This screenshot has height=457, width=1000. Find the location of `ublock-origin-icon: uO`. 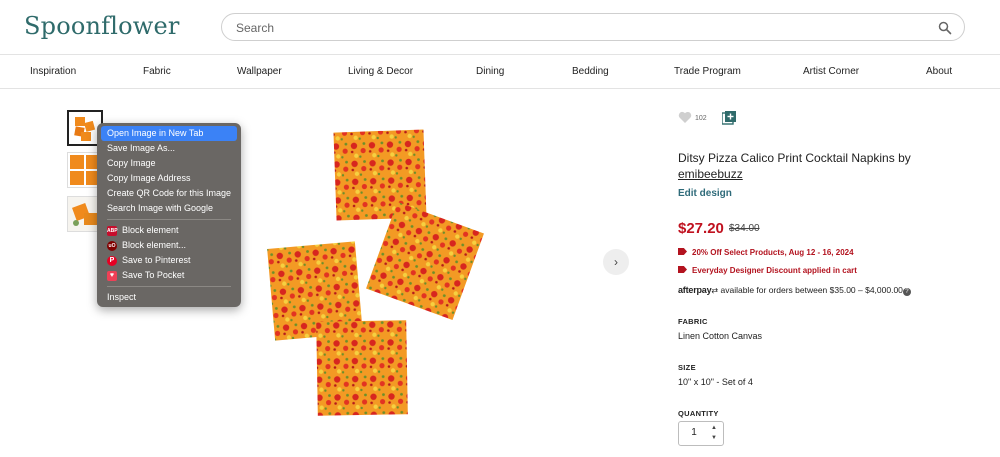

ublock-origin-icon: uO is located at coordinates (112, 246).